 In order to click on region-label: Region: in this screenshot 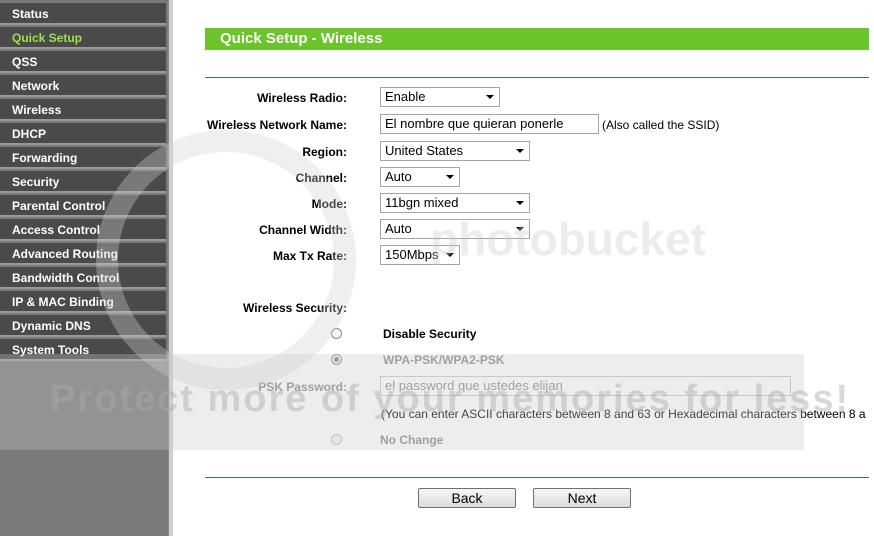, I will do `click(324, 152)`.